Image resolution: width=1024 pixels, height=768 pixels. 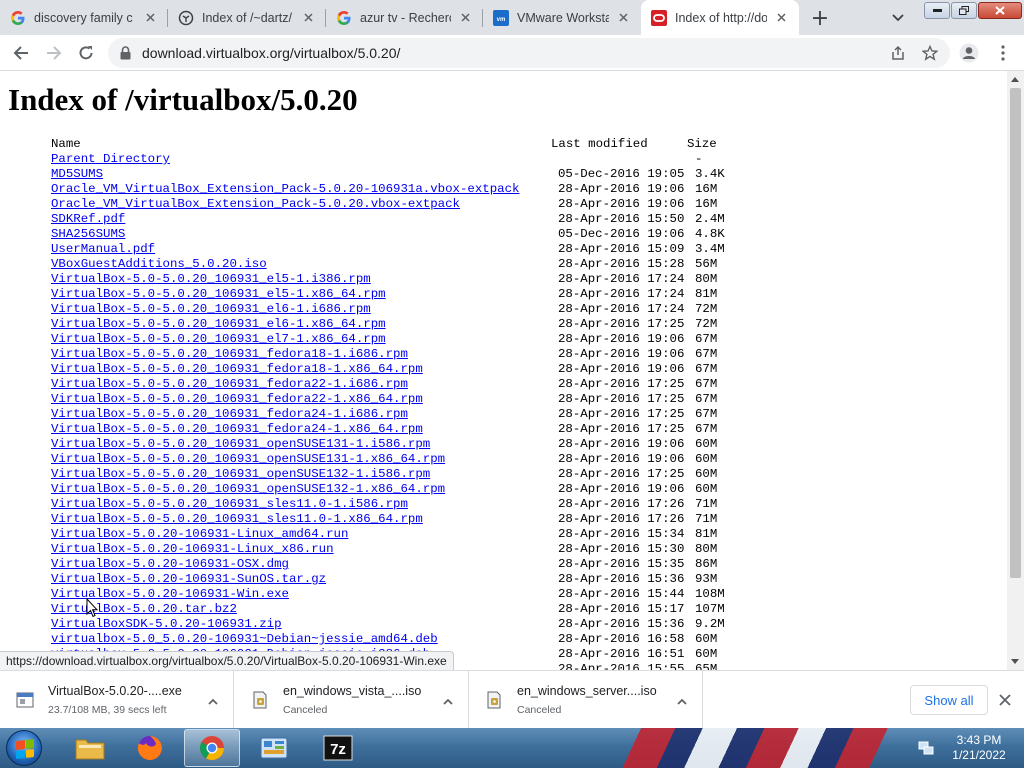 I want to click on taskbar-firefox-button, so click(x=150, y=748).